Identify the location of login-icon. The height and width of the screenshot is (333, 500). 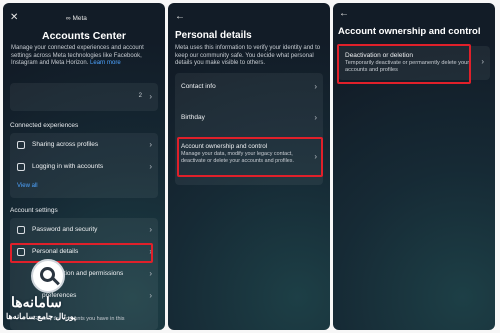
(21, 167).